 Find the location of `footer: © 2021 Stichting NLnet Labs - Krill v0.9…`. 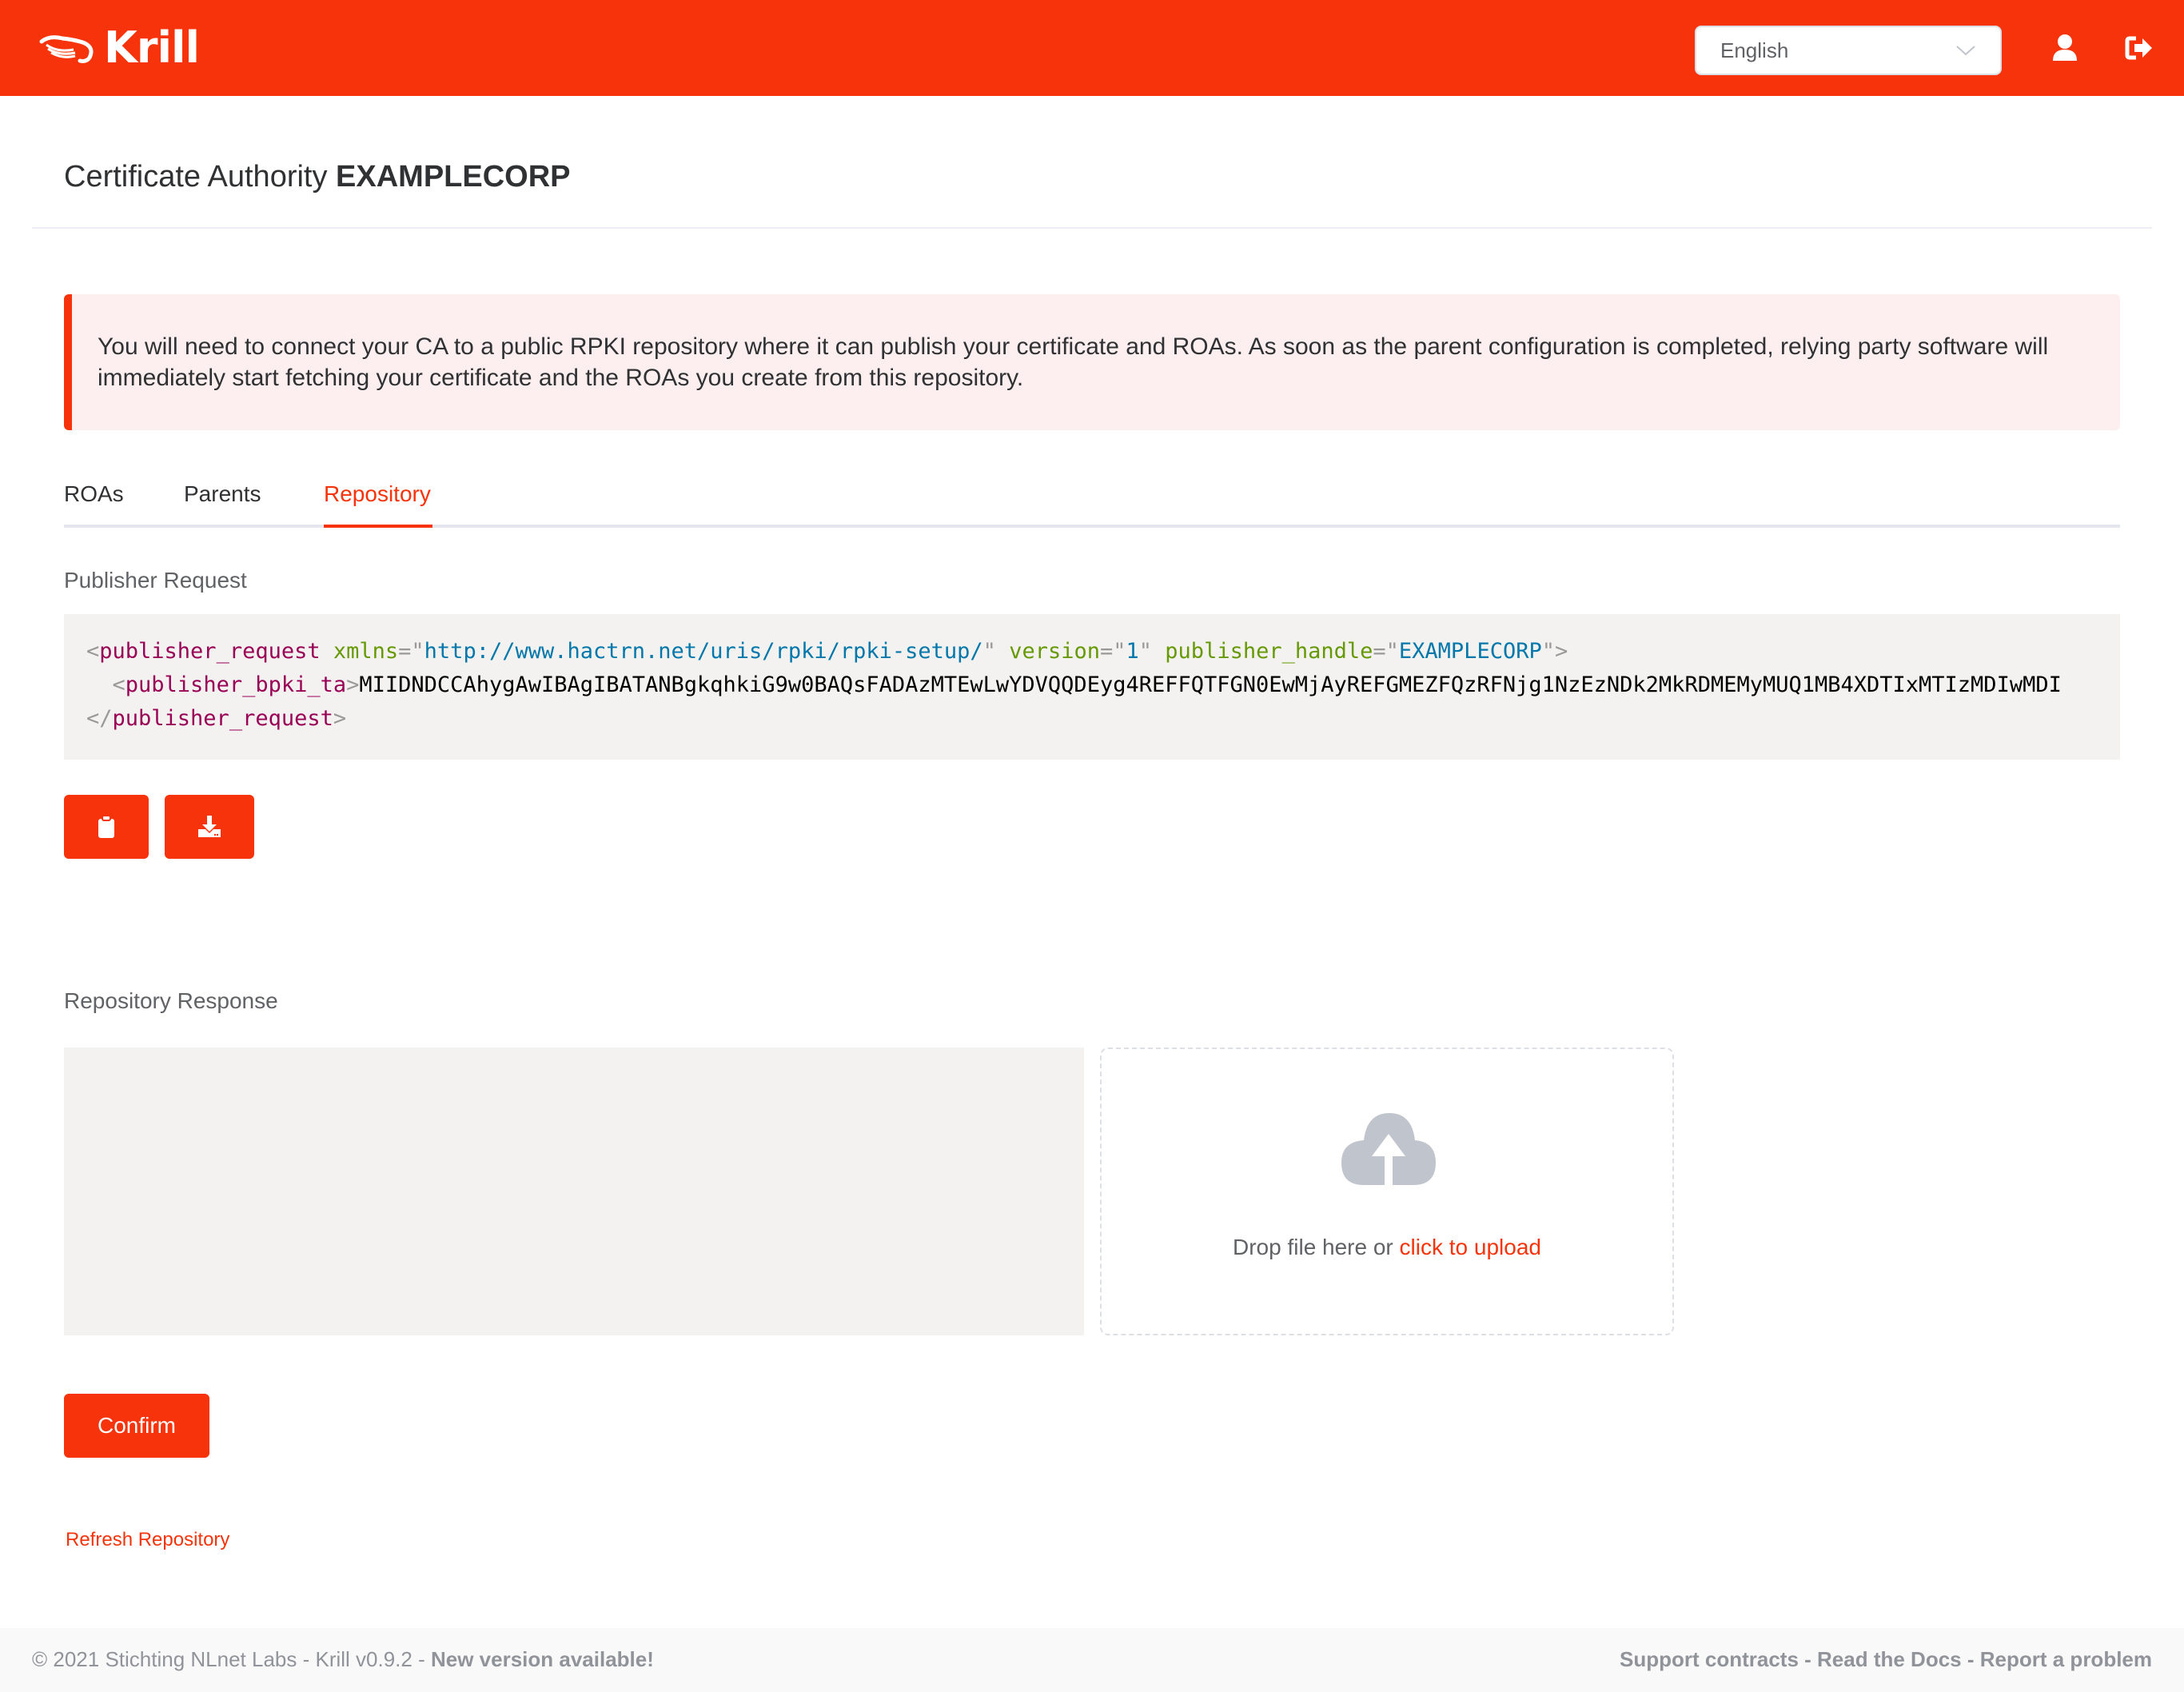

footer: © 2021 Stichting NLnet Labs - Krill v0.9… is located at coordinates (1092, 1660).